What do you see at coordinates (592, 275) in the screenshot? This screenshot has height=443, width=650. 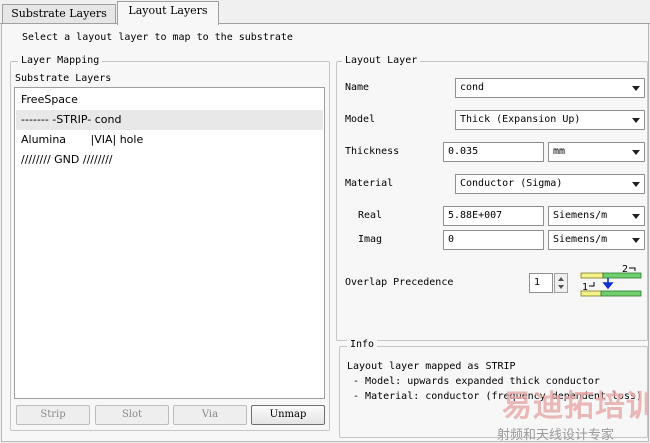 I see `layer-2-yellow` at bounding box center [592, 275].